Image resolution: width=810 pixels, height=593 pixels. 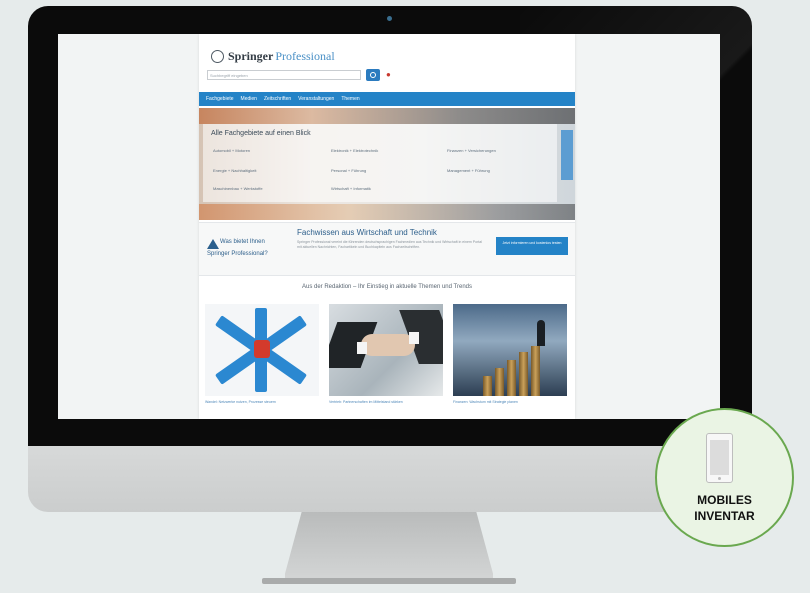 What do you see at coordinates (510, 402) in the screenshot?
I see `editorial-caption: Finanzen: Wachstum mit Strategie planen` at bounding box center [510, 402].